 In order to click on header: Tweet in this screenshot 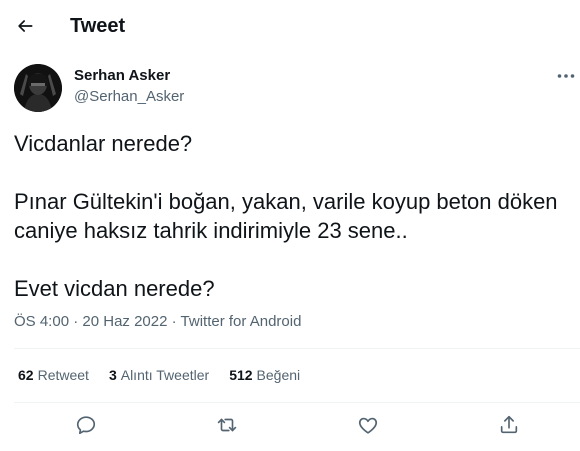, I will do `click(290, 26)`.